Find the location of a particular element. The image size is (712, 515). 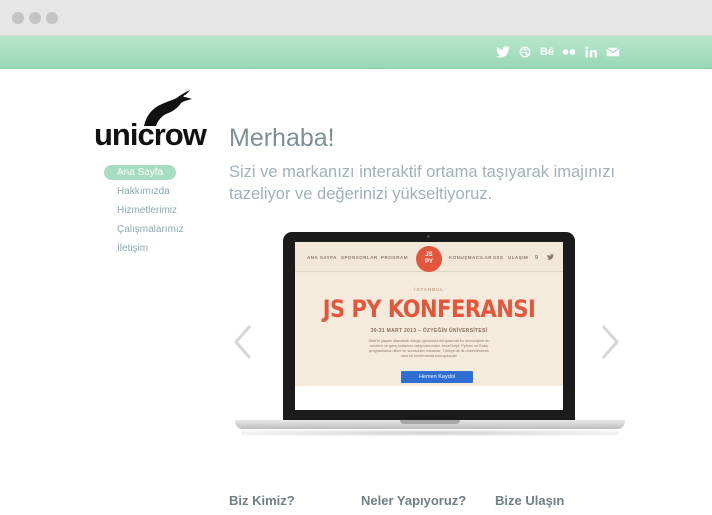

window-minimize-dot is located at coordinates (35, 18).